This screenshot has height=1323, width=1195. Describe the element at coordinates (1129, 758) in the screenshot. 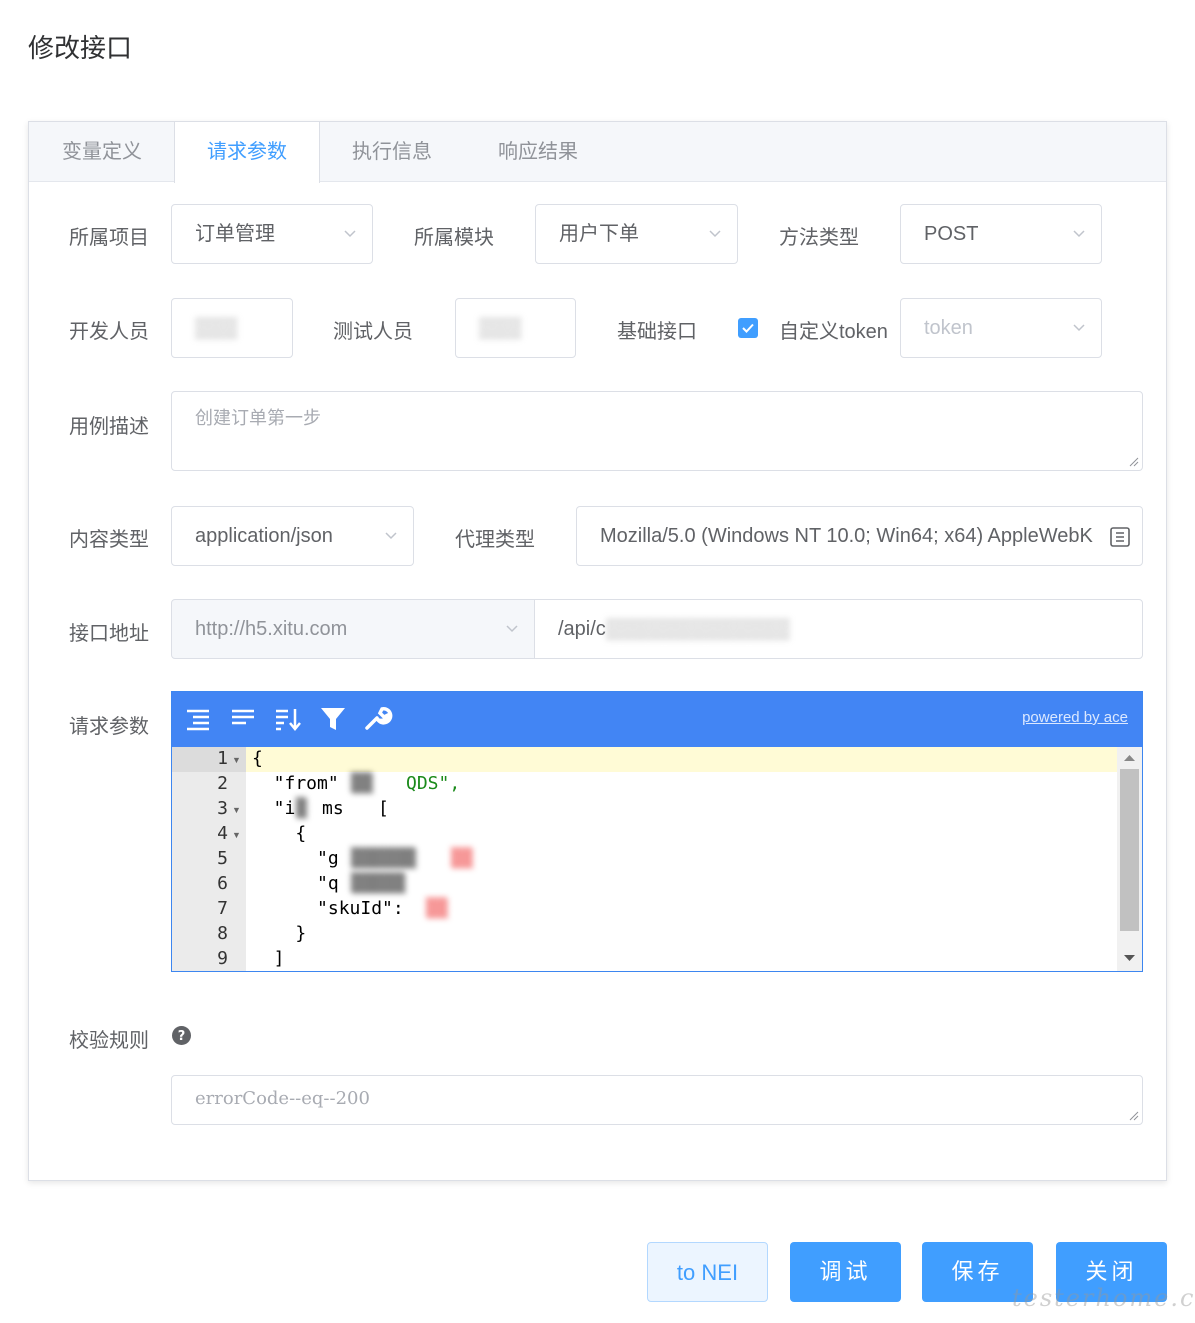

I see `scroll-up-icon` at that location.